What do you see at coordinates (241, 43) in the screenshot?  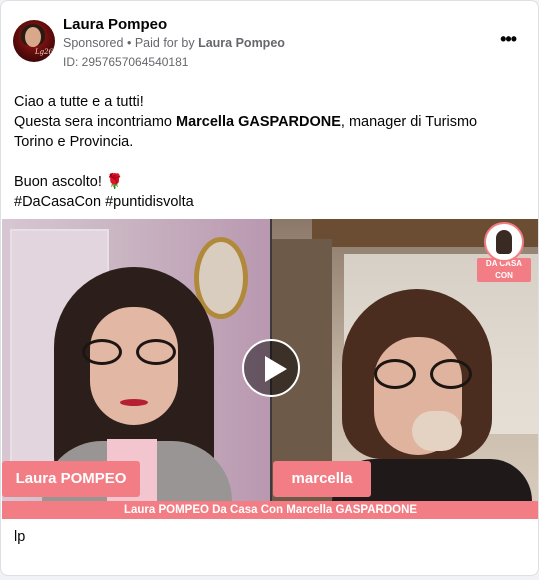 I see `paid-for-name: Laura Pompeo` at bounding box center [241, 43].